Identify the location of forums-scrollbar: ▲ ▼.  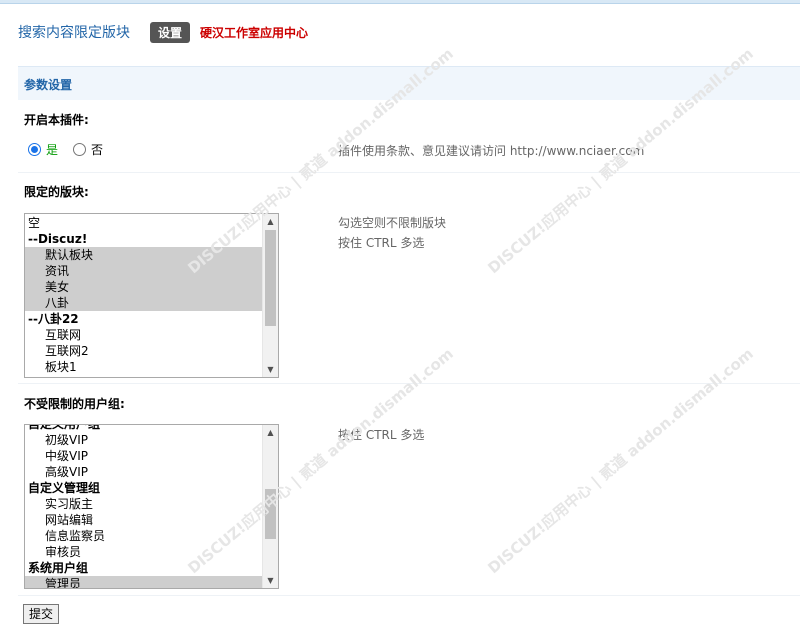
(270, 295).